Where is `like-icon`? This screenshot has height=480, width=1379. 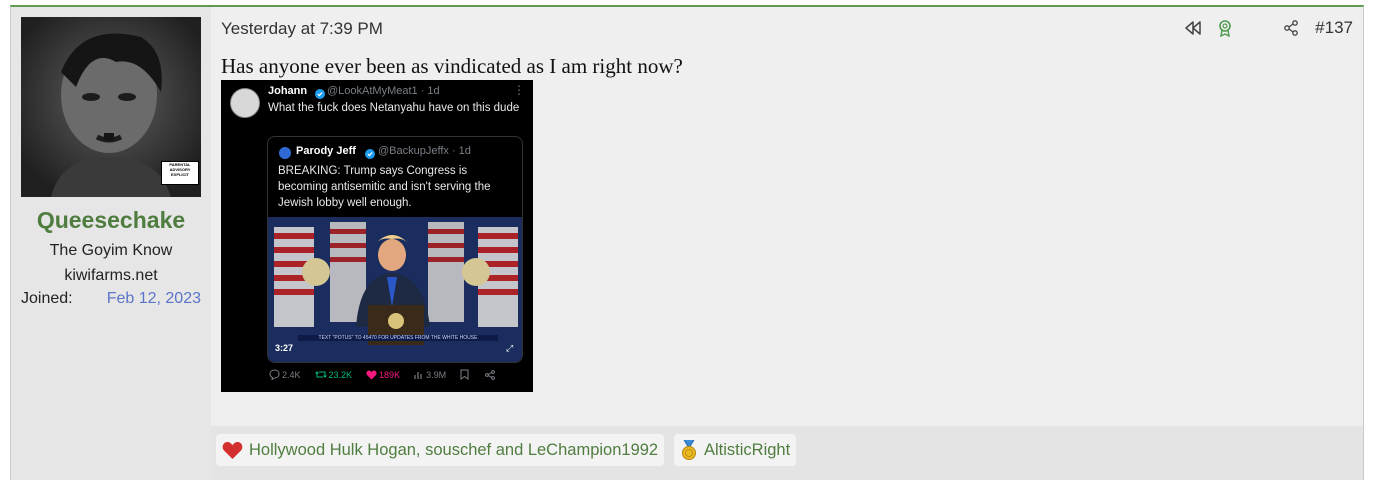 like-icon is located at coordinates (371, 374).